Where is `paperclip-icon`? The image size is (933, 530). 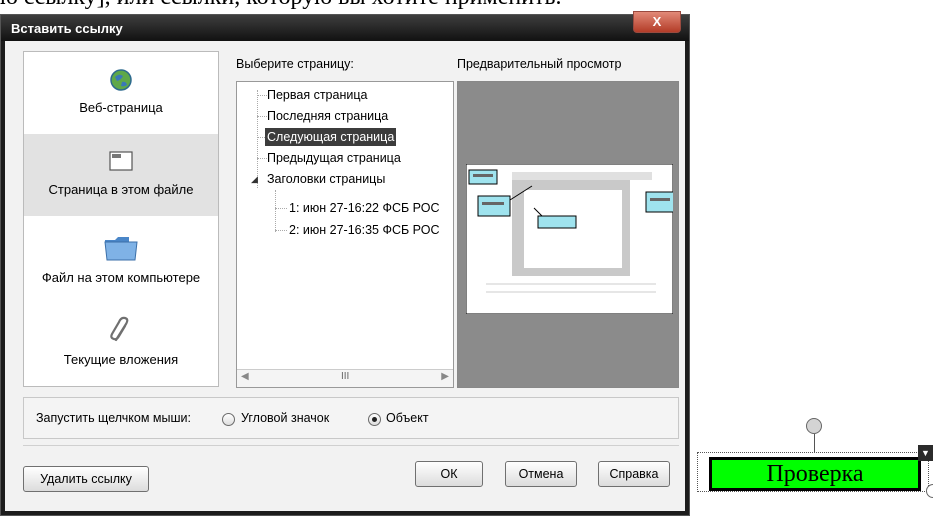 paperclip-icon is located at coordinates (119, 329).